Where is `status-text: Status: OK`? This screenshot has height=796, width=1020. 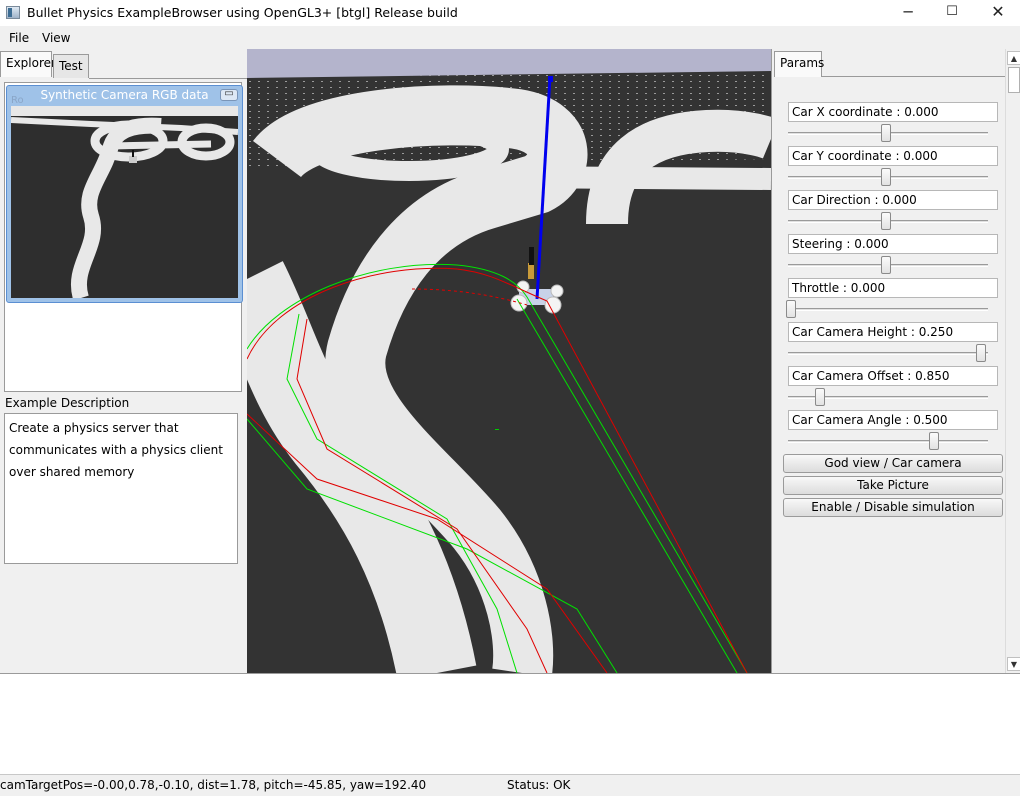 status-text: Status: OK is located at coordinates (539, 785).